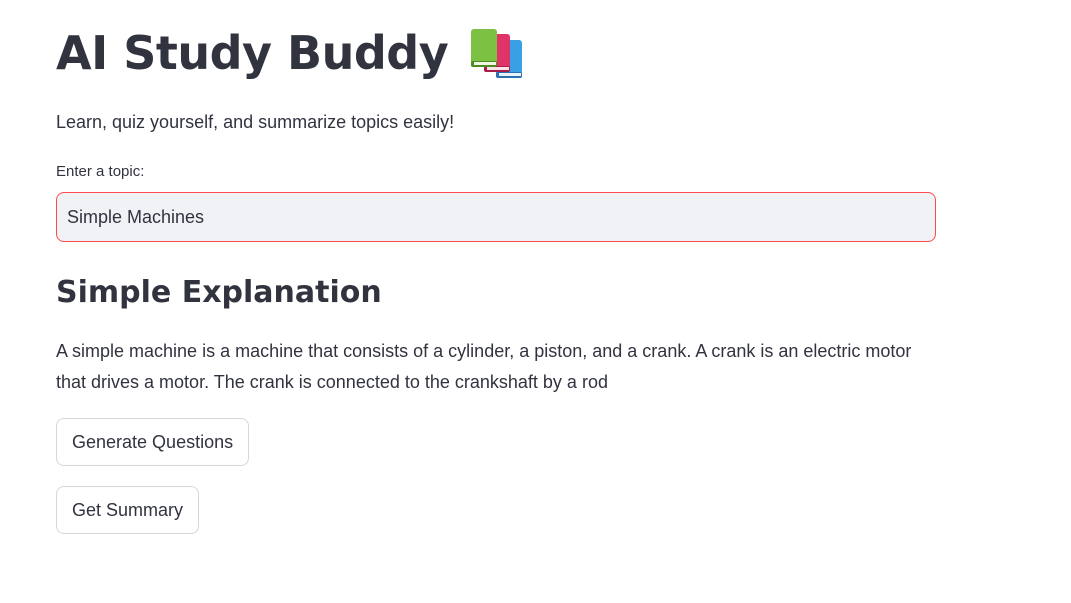 This screenshot has width=1071, height=603. Describe the element at coordinates (252, 53) in the screenshot. I see `page-title: AI Study Buddy` at that location.